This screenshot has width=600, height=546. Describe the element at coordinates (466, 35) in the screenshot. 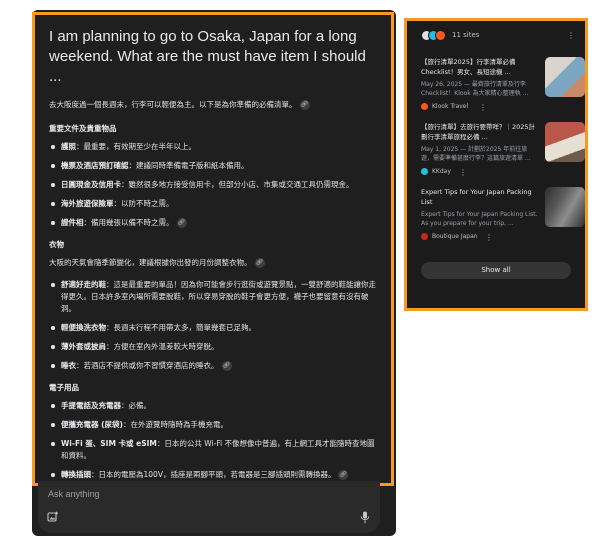

I see `sites-count: 11 sites` at that location.